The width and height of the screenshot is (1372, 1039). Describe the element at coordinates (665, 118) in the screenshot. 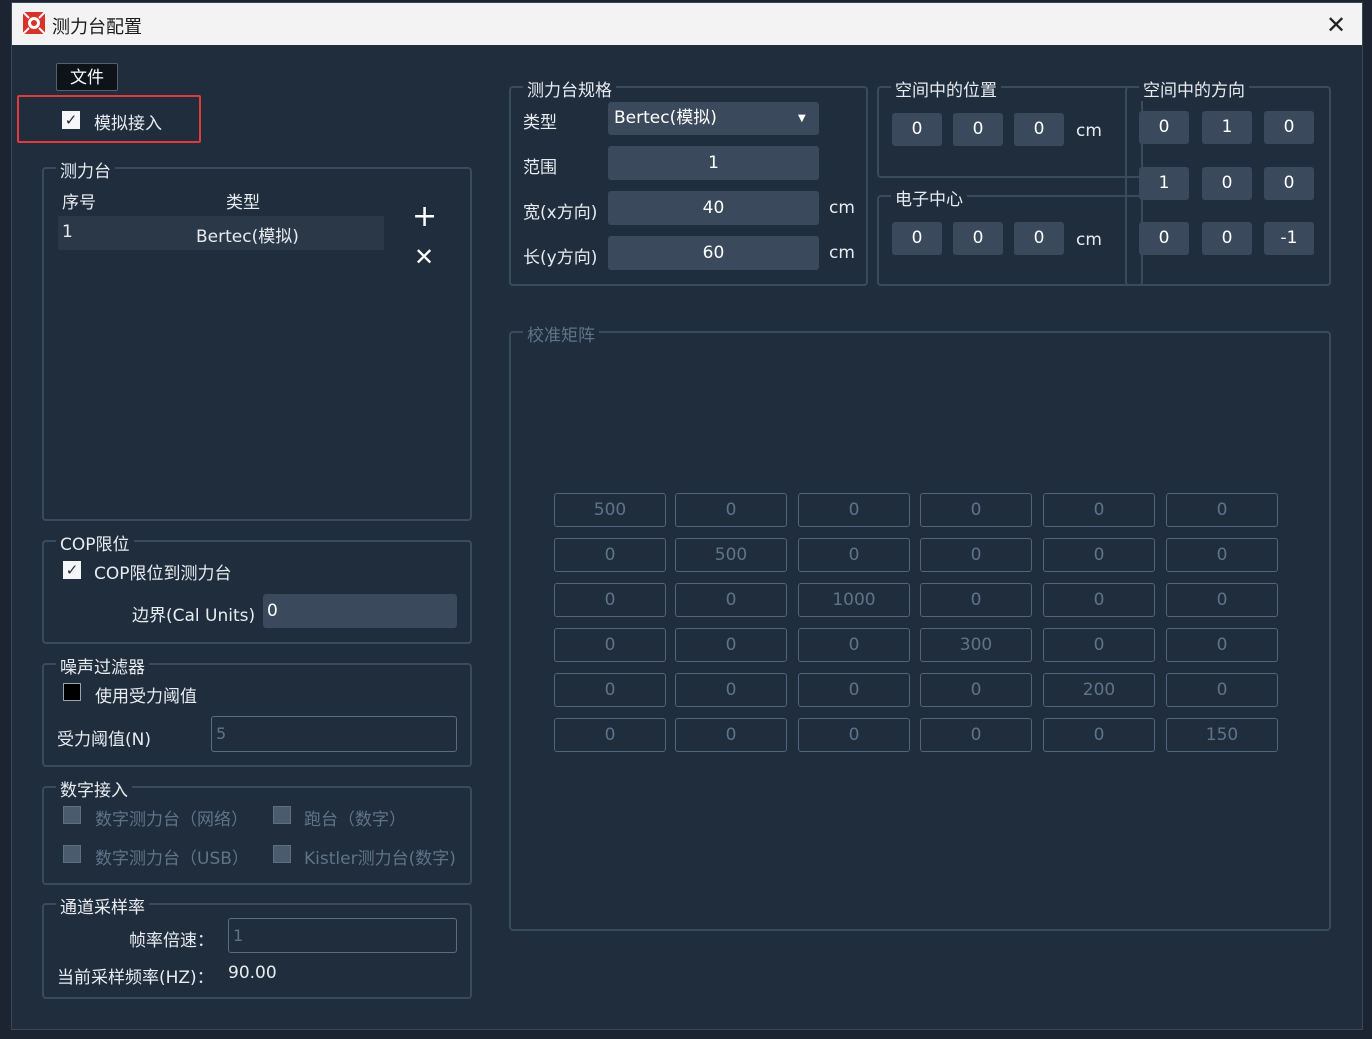

I see `spec-type-value: Bertec(模拟)` at that location.